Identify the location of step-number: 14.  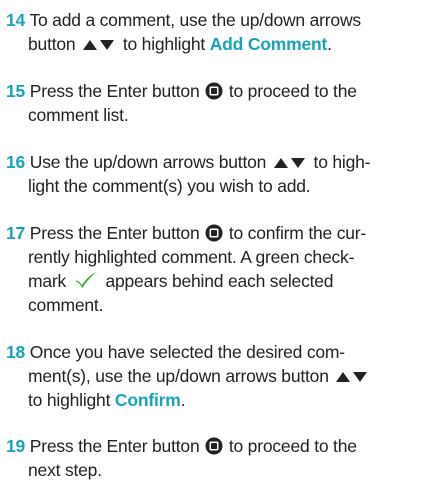
(16, 20).